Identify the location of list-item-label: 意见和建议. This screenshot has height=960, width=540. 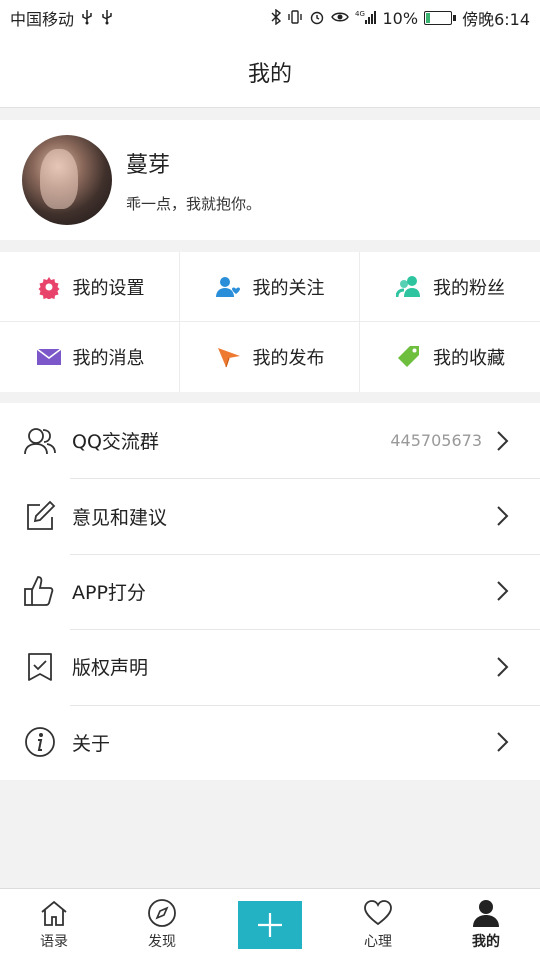
(120, 517).